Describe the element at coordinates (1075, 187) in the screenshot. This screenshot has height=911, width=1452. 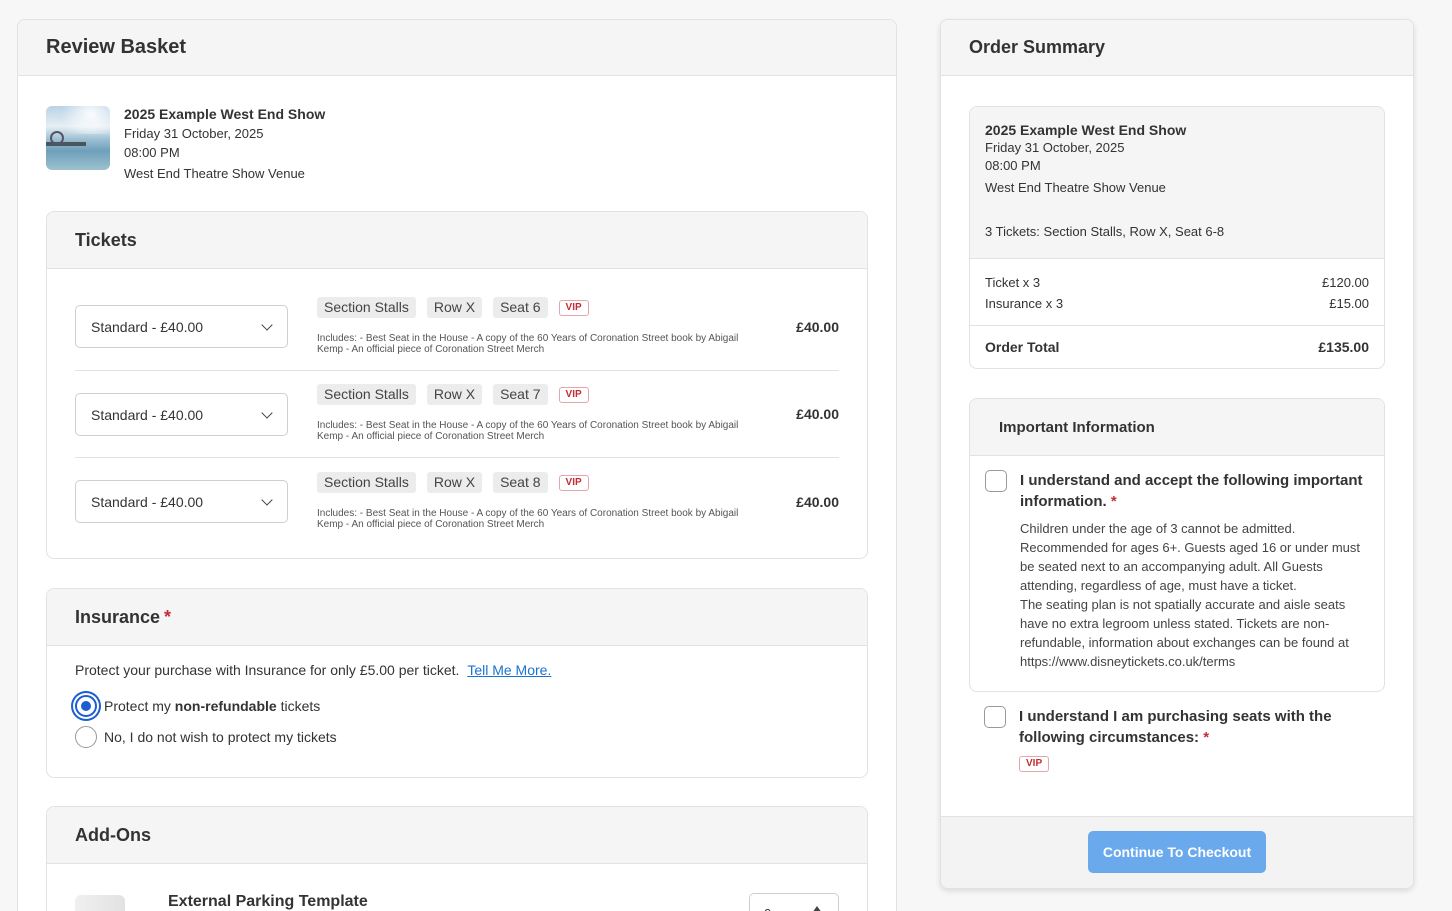
I see `summary-event-venue: West End Theatre Show Venue` at that location.